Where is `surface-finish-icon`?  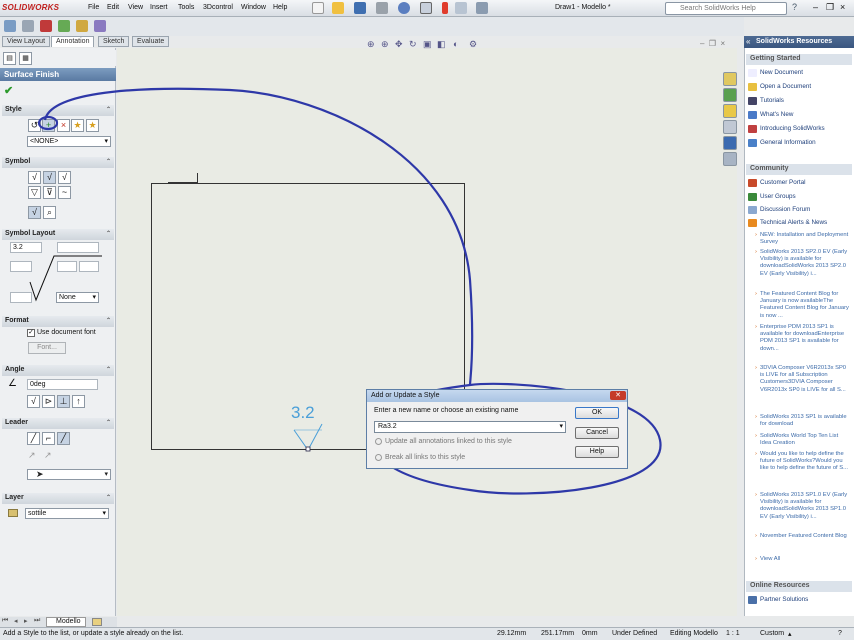
surface-finish-icon is located at coordinates (64, 26).